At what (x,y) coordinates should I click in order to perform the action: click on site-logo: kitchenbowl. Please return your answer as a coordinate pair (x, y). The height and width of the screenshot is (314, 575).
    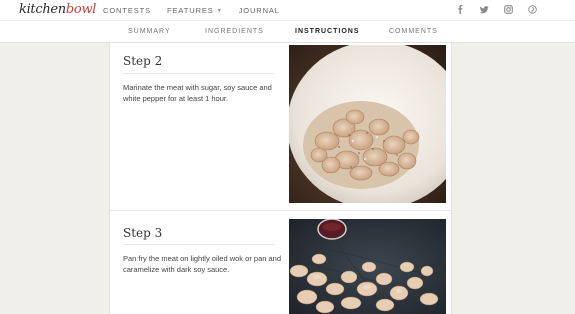
    Looking at the image, I should click on (57, 9).